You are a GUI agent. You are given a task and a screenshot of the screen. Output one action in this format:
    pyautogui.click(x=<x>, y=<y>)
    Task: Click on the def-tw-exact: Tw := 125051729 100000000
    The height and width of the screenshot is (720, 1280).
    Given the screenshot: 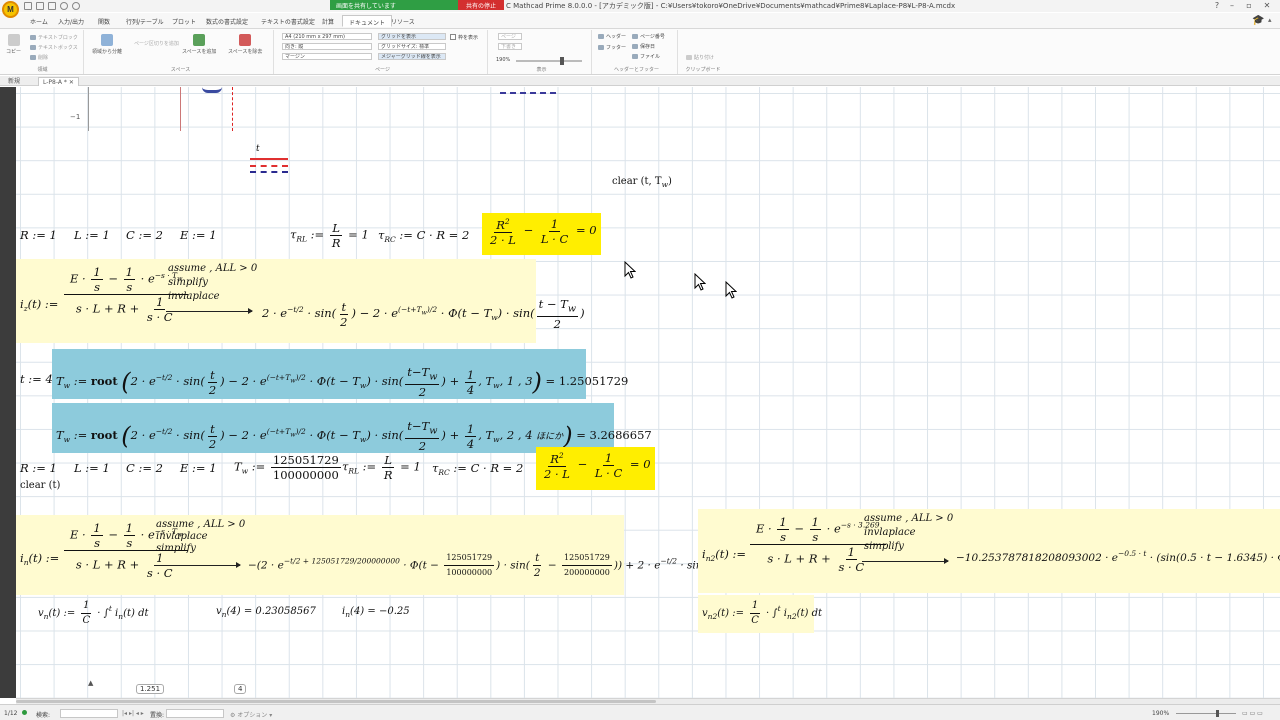 What is the action you would take?
    pyautogui.click(x=288, y=467)
    